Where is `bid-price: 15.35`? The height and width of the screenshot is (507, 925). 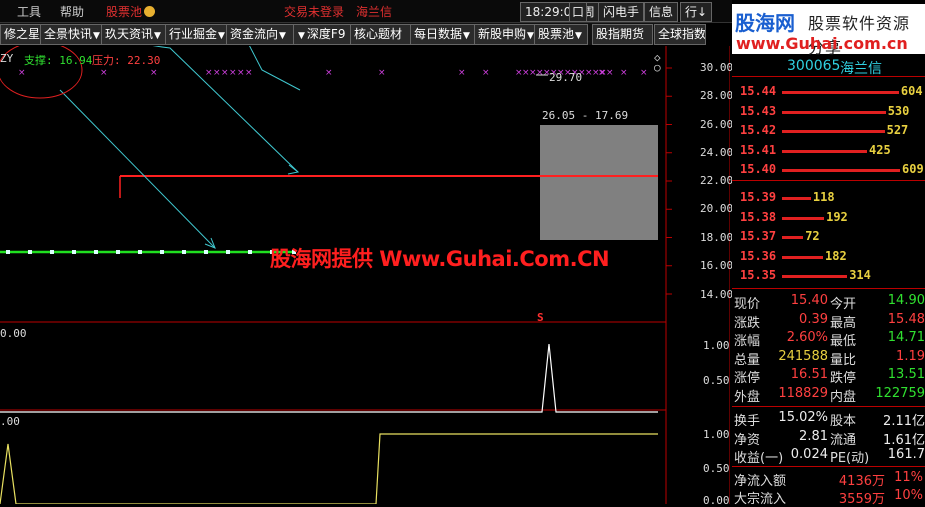
bid-price: 15.35 is located at coordinates (758, 275).